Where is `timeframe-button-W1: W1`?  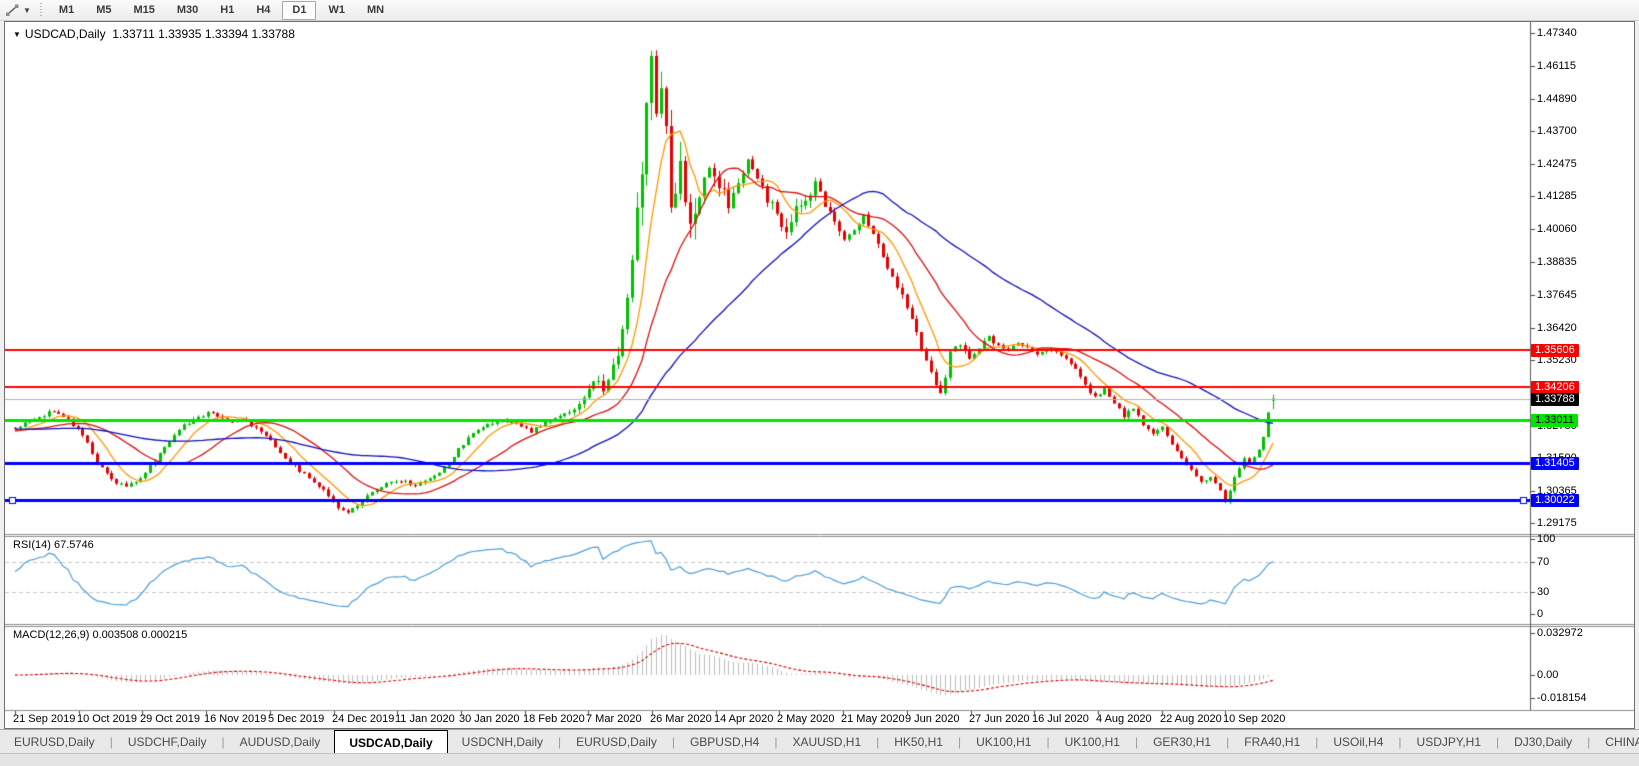 timeframe-button-W1: W1 is located at coordinates (336, 10).